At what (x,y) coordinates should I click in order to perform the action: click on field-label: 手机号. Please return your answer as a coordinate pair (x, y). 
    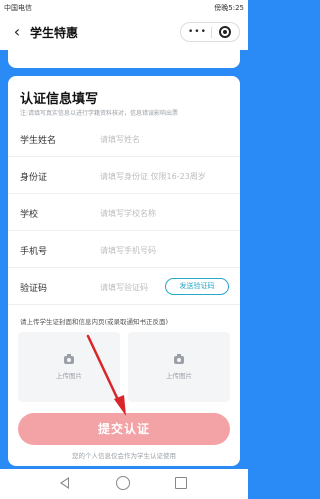
    Looking at the image, I should click on (34, 252).